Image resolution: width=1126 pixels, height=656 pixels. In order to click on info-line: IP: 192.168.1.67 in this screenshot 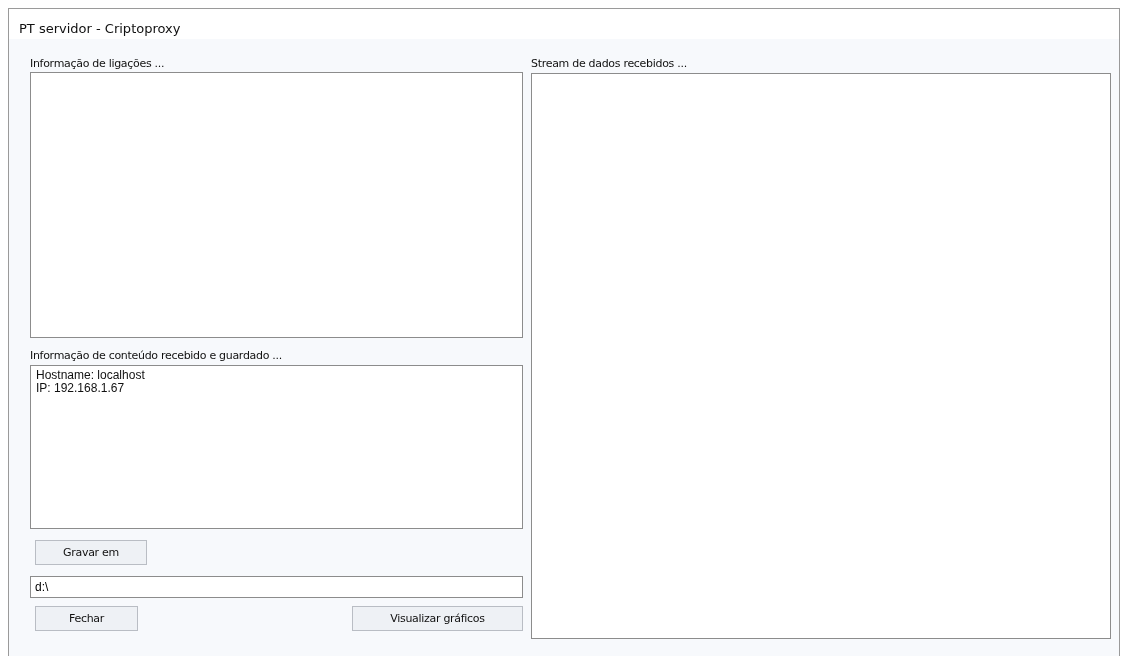, I will do `click(81, 388)`.